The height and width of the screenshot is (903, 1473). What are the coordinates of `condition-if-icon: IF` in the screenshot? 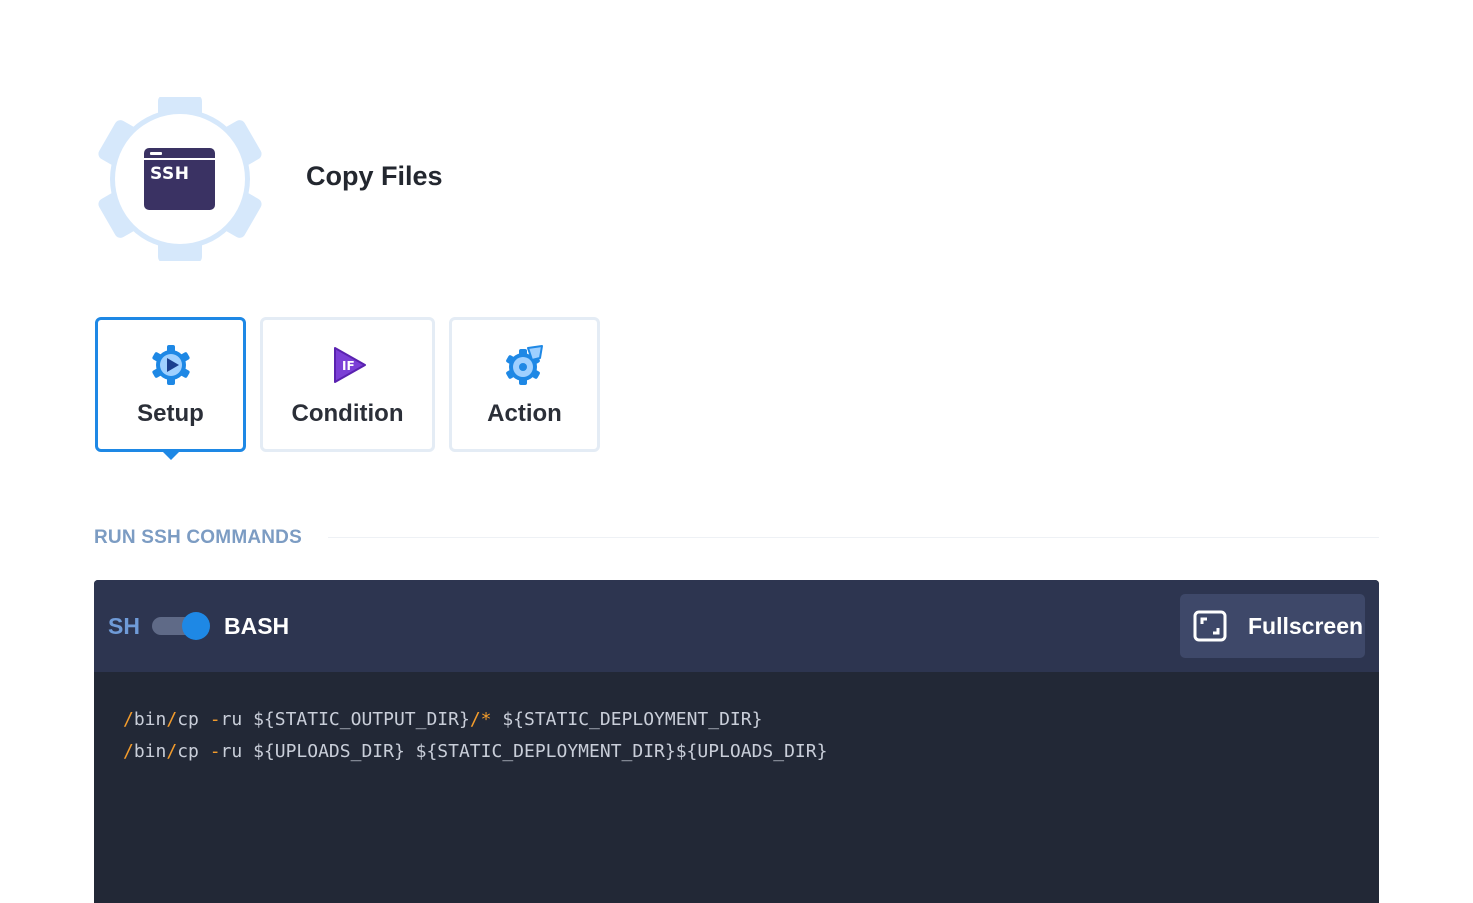 It's located at (349, 365).